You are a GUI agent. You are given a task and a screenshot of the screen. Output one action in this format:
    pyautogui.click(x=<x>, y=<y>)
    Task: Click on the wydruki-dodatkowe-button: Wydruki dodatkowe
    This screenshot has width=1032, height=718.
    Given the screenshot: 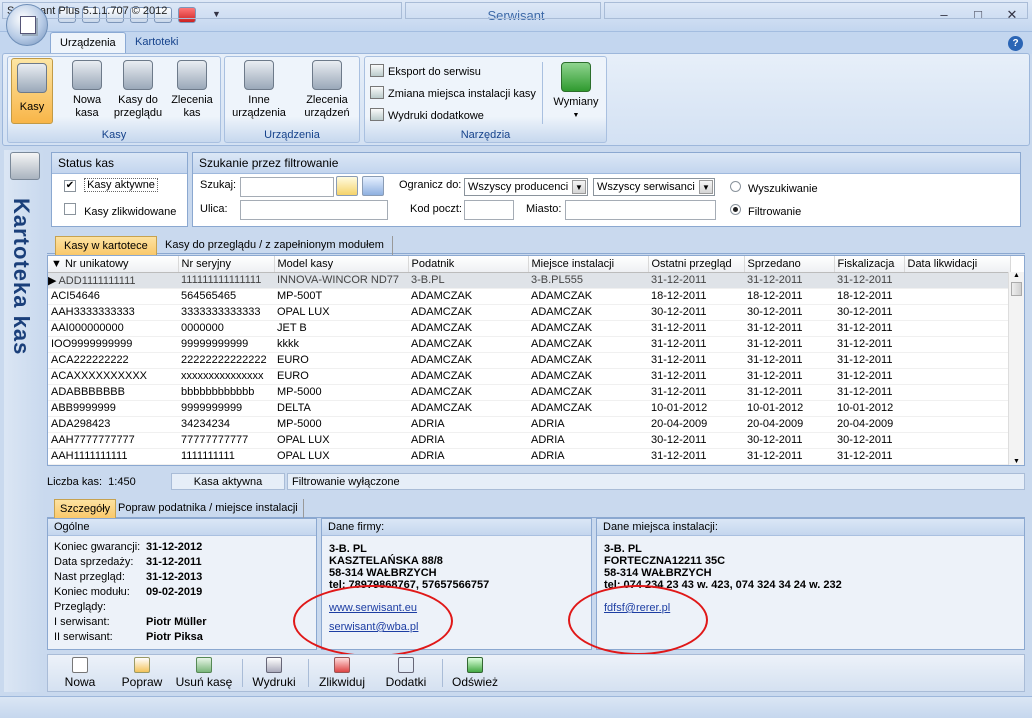 What is the action you would take?
    pyautogui.click(x=427, y=115)
    